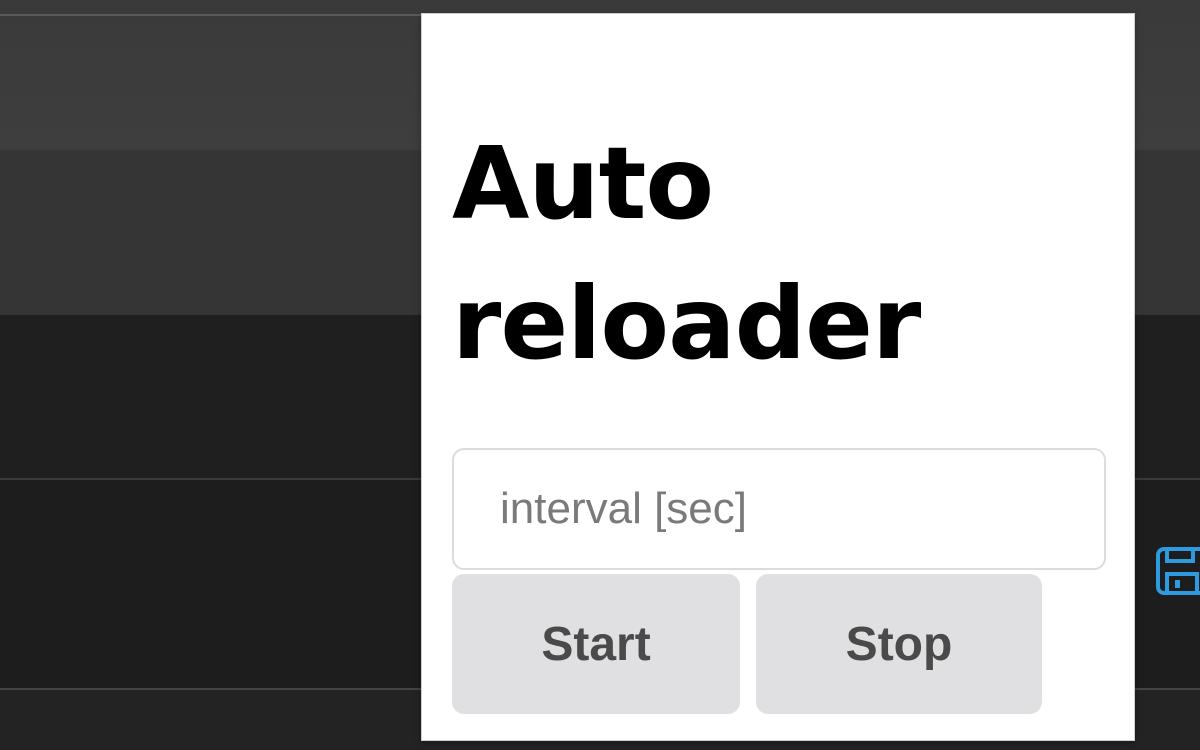  I want to click on save-icon, so click(1177, 571).